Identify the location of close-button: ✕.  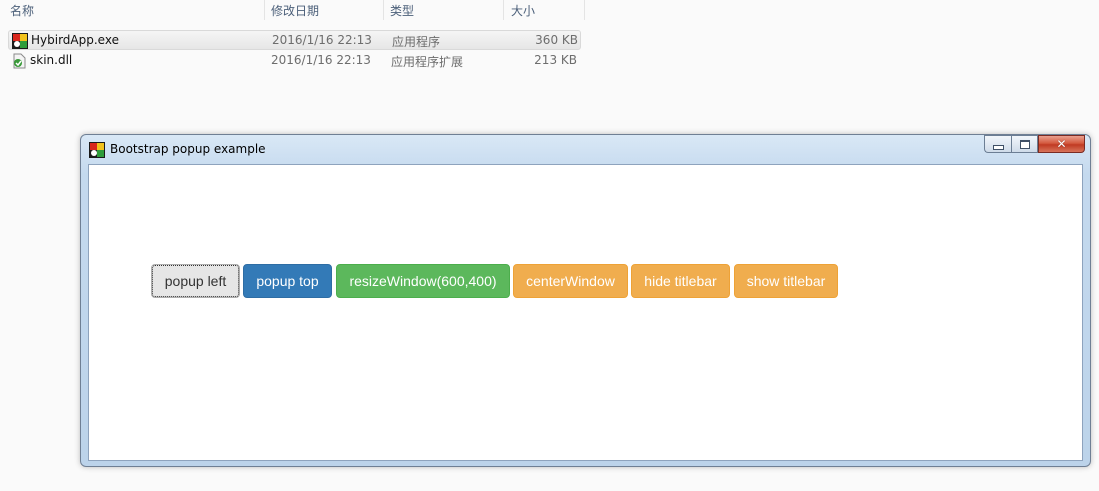
(1061, 144).